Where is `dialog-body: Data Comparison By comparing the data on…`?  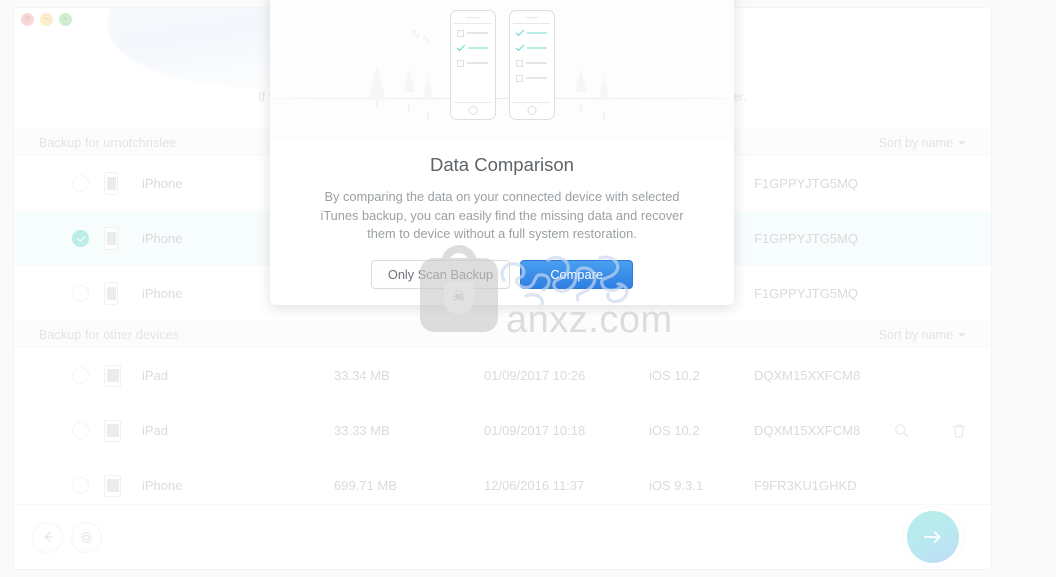
dialog-body: Data Comparison By comparing the data on… is located at coordinates (502, 192).